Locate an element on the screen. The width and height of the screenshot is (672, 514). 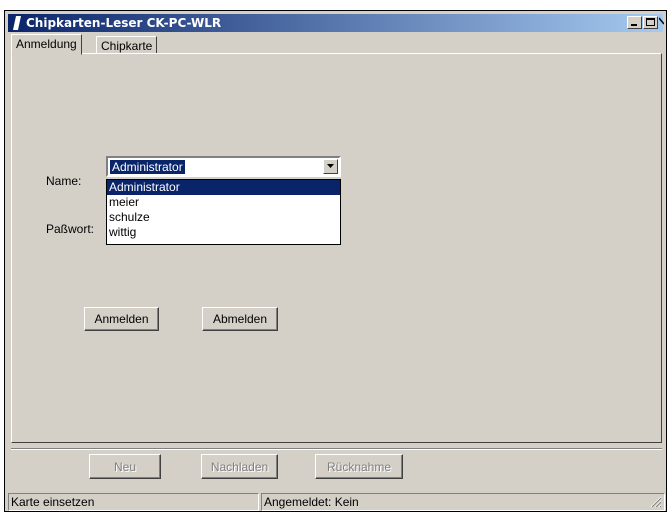
tab-chipkarte: Chipkarte is located at coordinates (127, 45).